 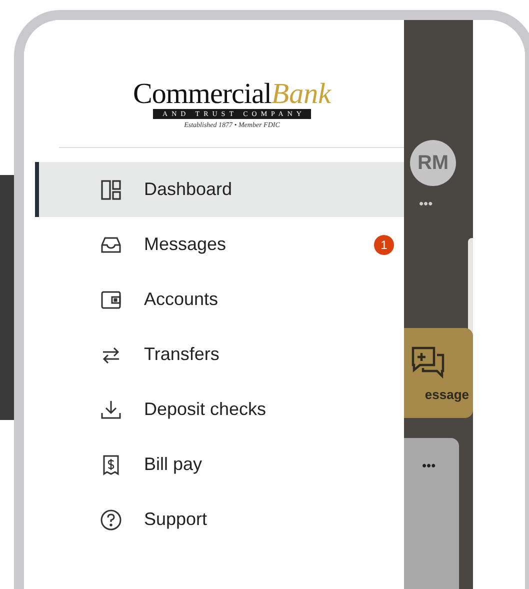 What do you see at coordinates (219, 189) in the screenshot?
I see `menu-item: Dashboard` at bounding box center [219, 189].